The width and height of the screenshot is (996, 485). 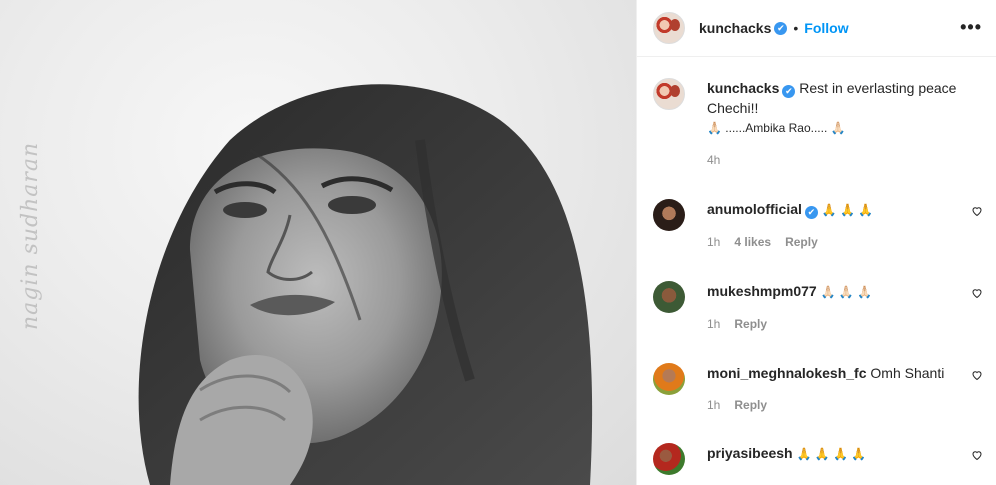 I want to click on comment-item: moni_meghnalokesh_fc Omh Shanti 1h Reply, so click(x=823, y=389).